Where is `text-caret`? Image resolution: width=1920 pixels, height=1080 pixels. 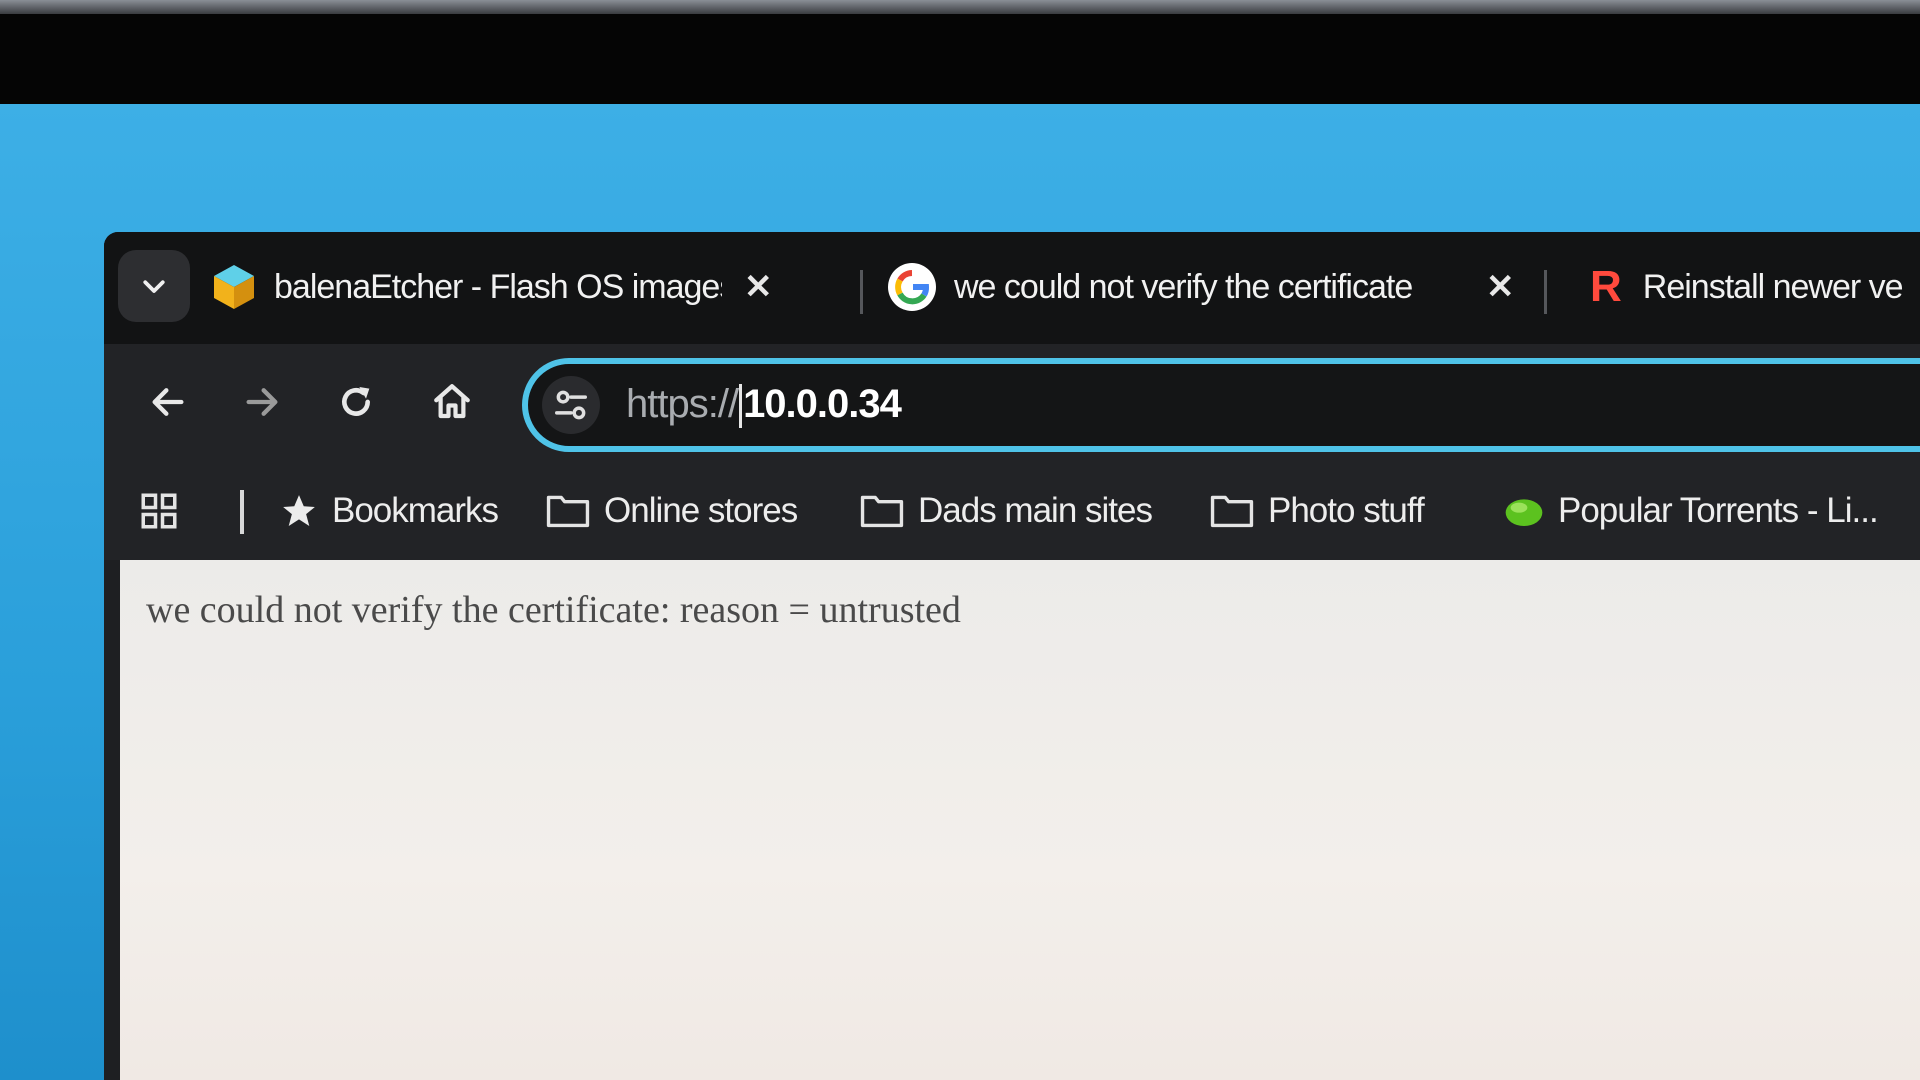
text-caret is located at coordinates (741, 406).